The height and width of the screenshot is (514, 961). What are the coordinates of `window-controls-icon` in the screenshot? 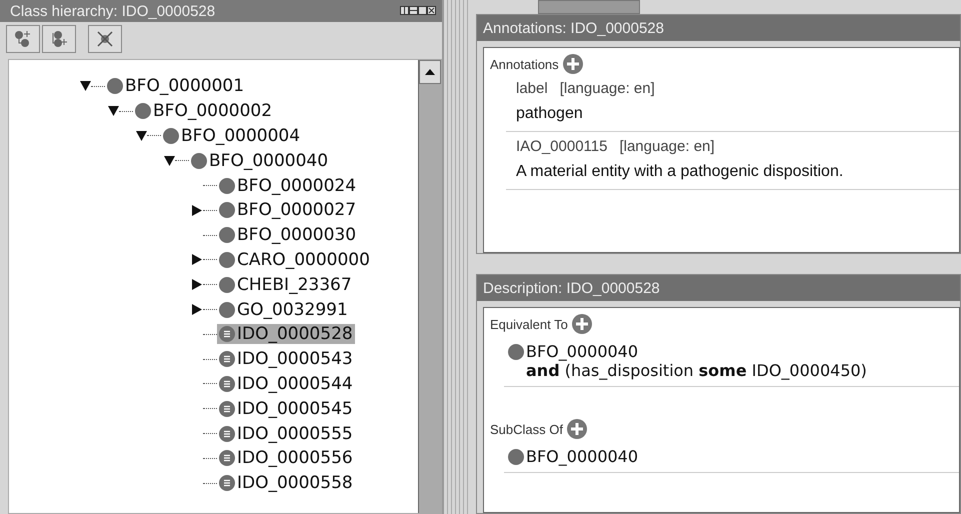 It's located at (418, 11).